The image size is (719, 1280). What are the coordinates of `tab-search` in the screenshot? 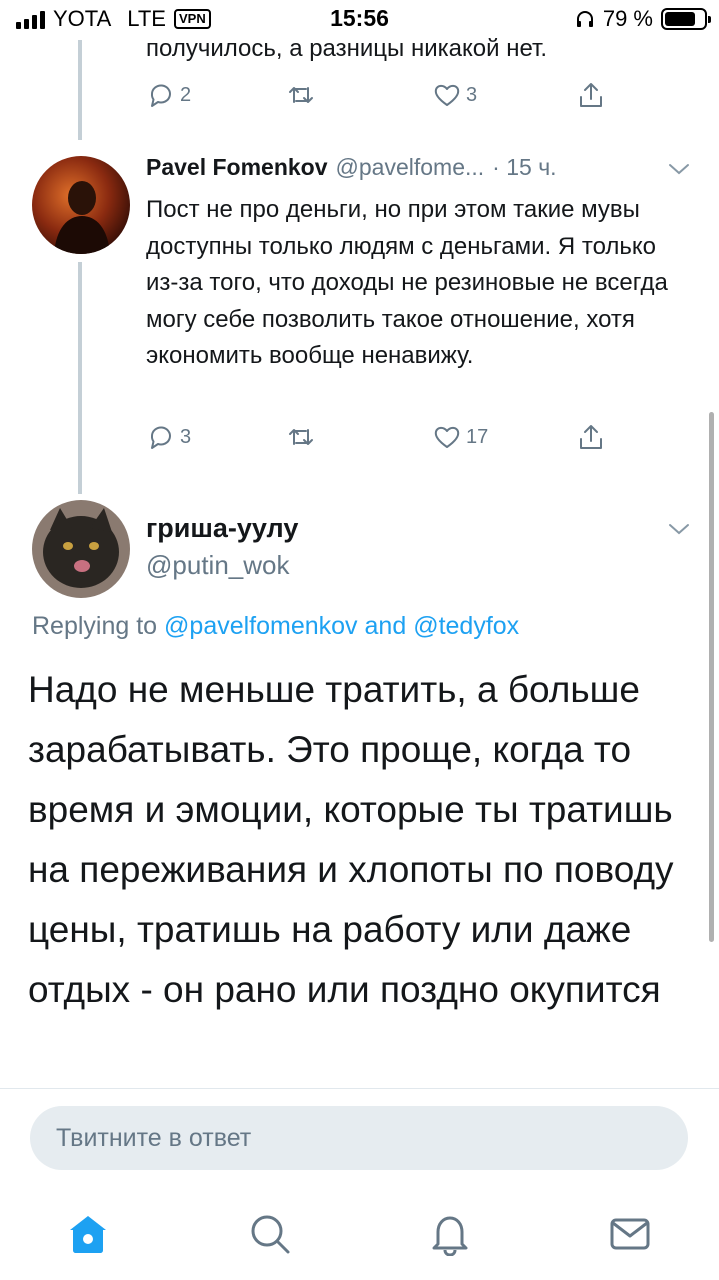 It's located at (270, 1234).